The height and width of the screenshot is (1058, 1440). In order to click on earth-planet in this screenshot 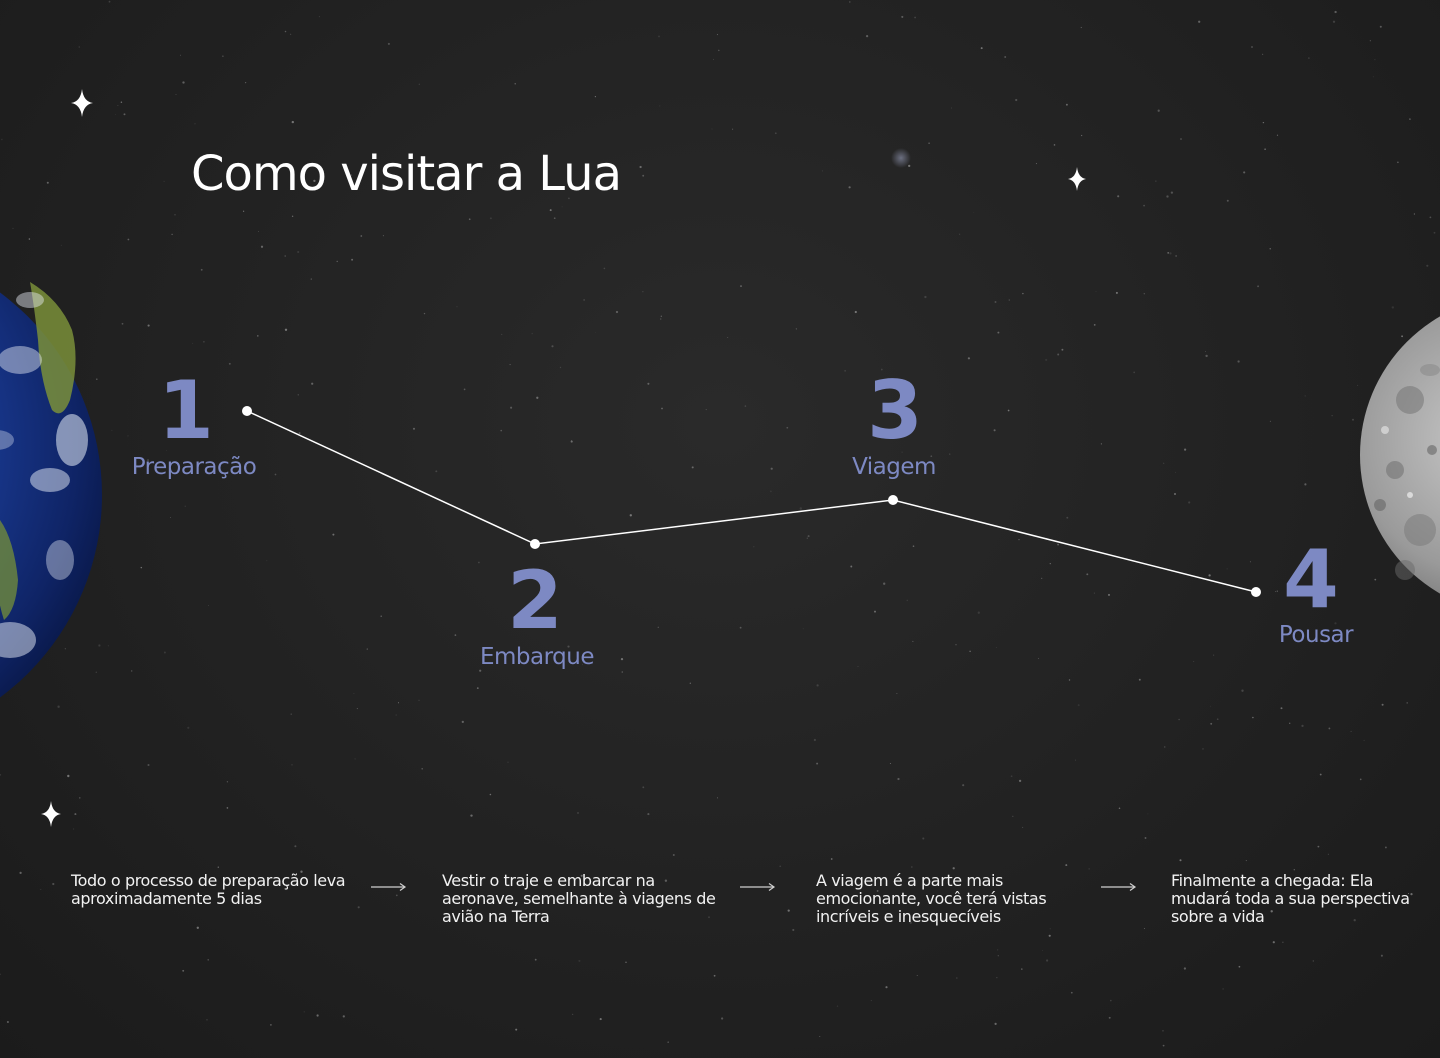, I will do `click(51, 490)`.